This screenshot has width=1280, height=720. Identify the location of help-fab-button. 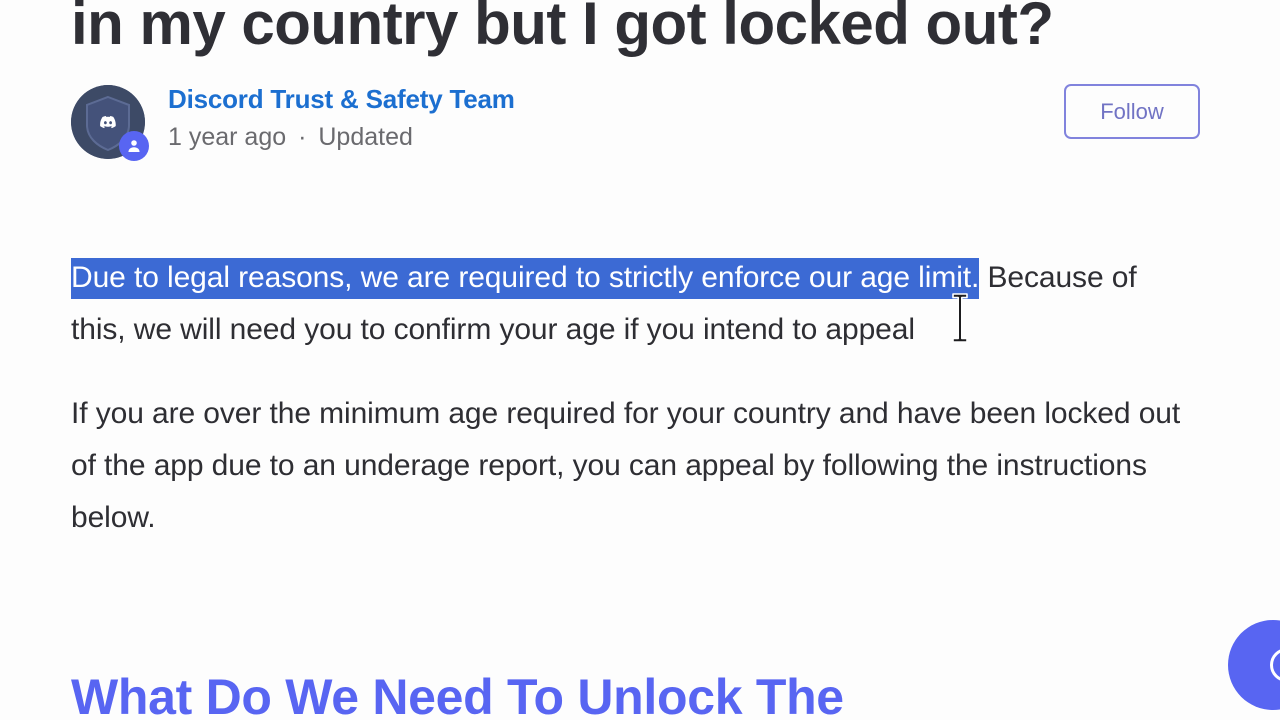
(1254, 665).